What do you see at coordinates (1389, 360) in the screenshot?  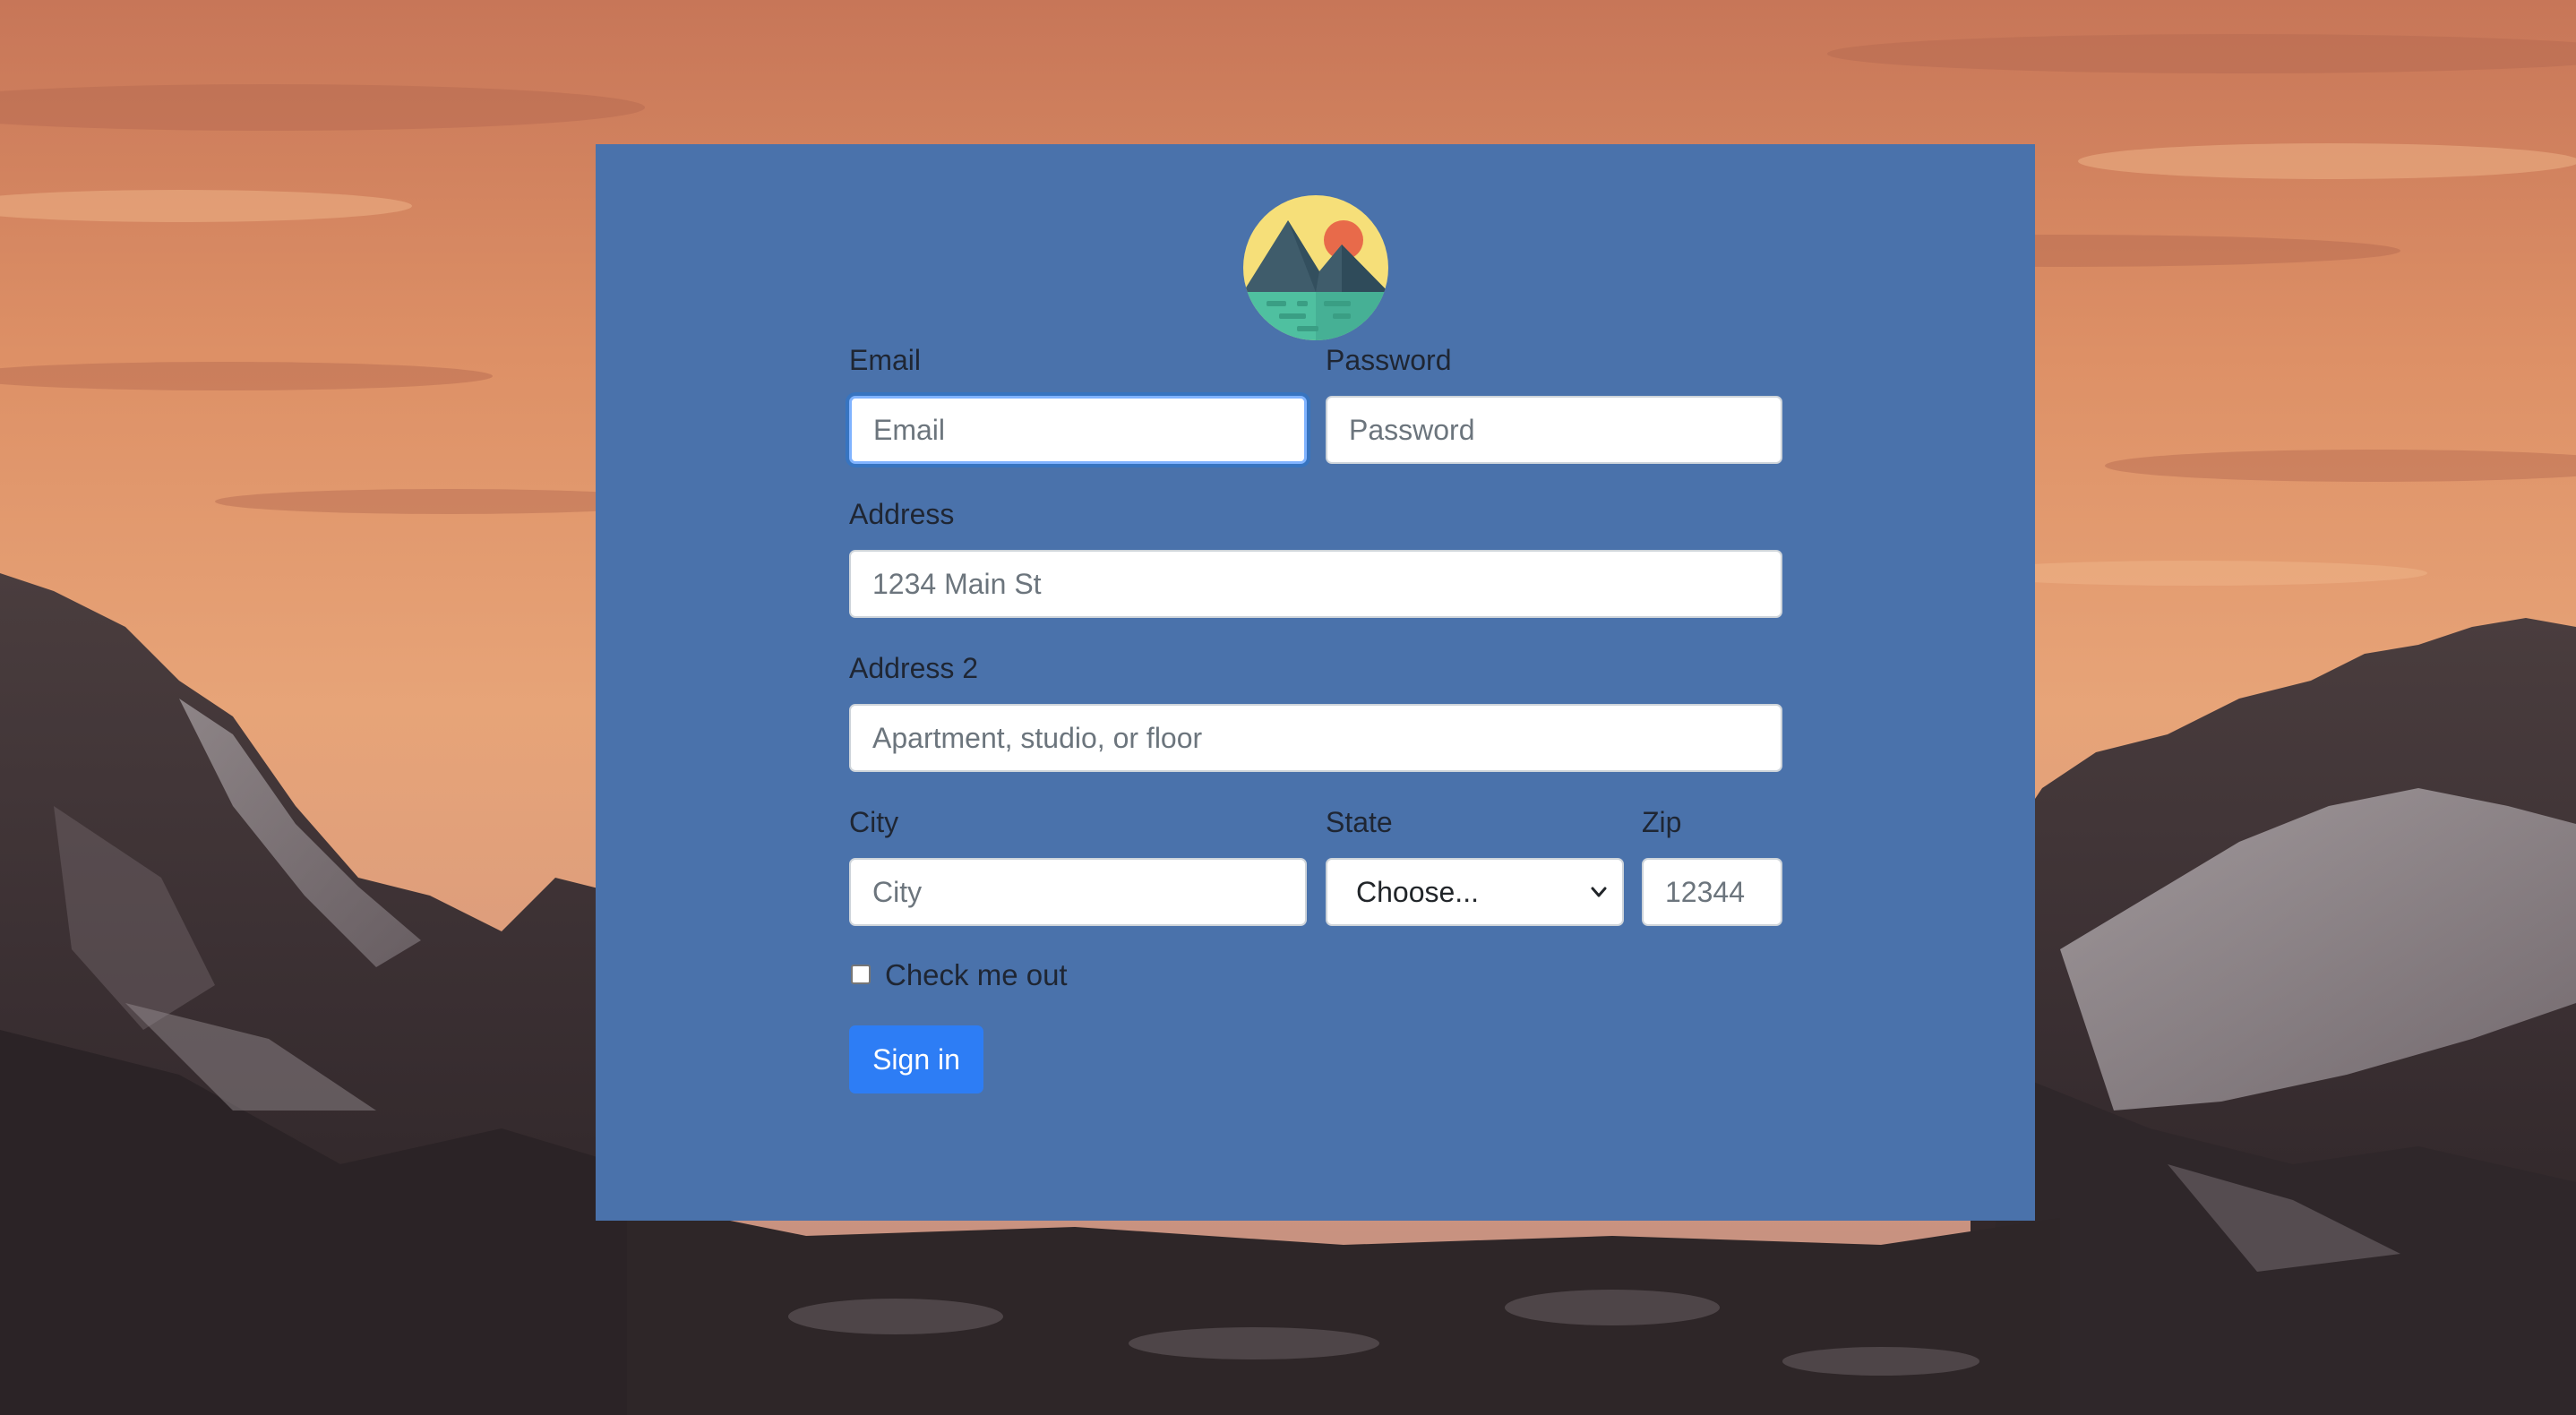 I see `password-label: Password` at bounding box center [1389, 360].